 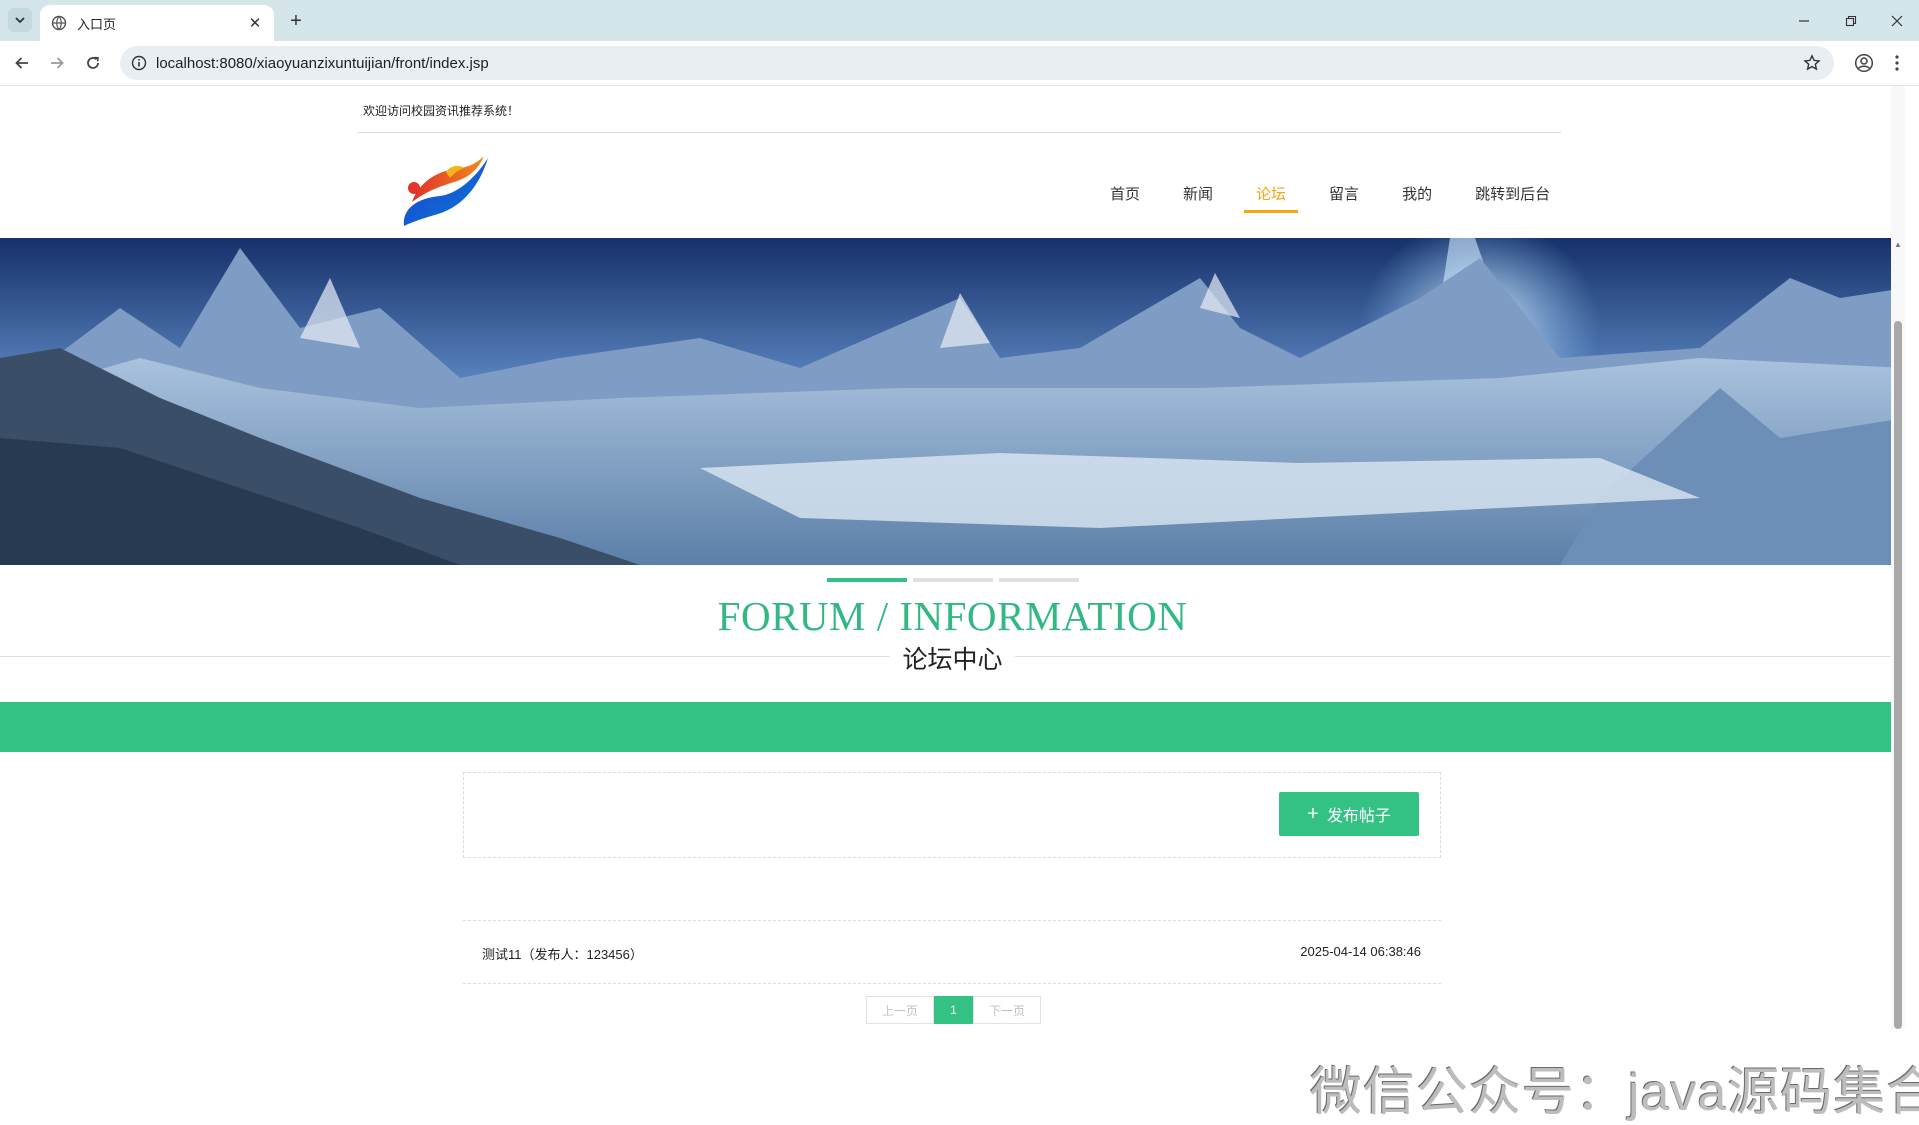 I want to click on reload-button, so click(x=93, y=63).